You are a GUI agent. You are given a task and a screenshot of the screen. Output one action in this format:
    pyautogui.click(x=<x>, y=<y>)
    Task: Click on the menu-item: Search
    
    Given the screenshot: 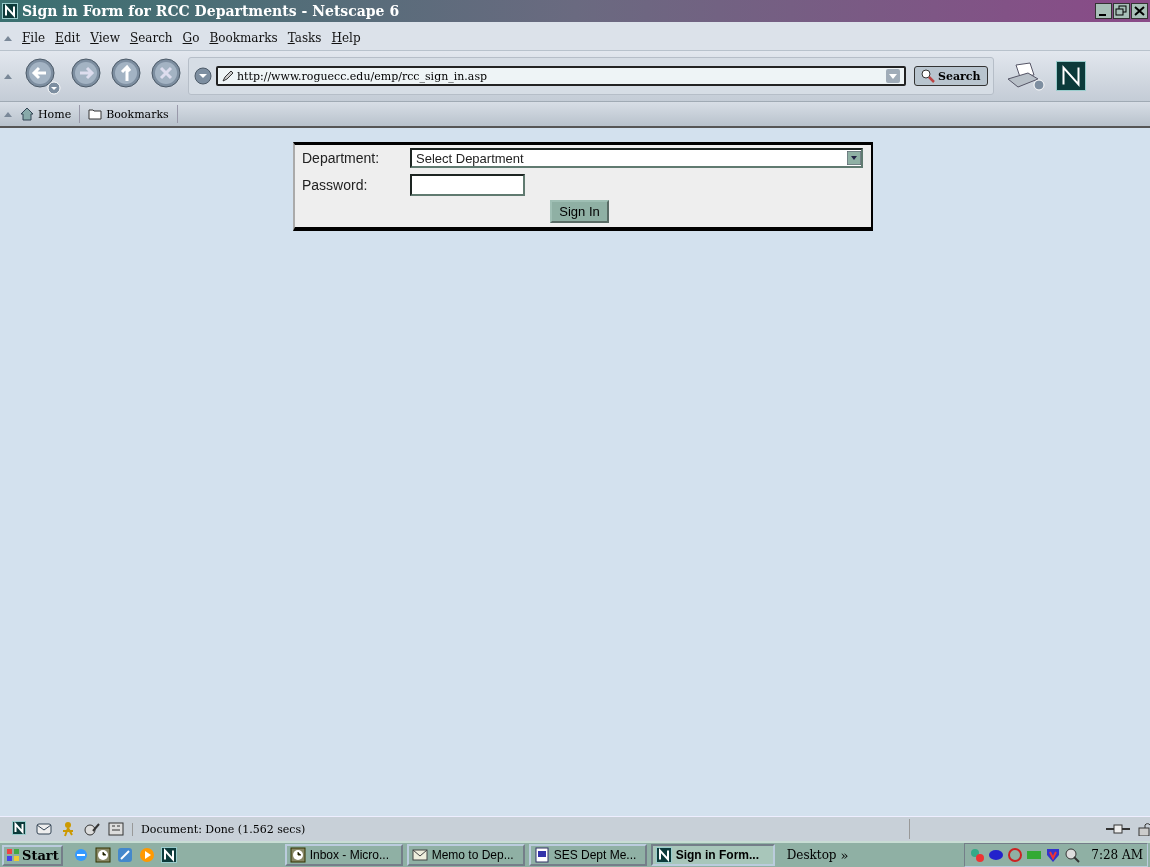 What is the action you would take?
    pyautogui.click(x=151, y=38)
    